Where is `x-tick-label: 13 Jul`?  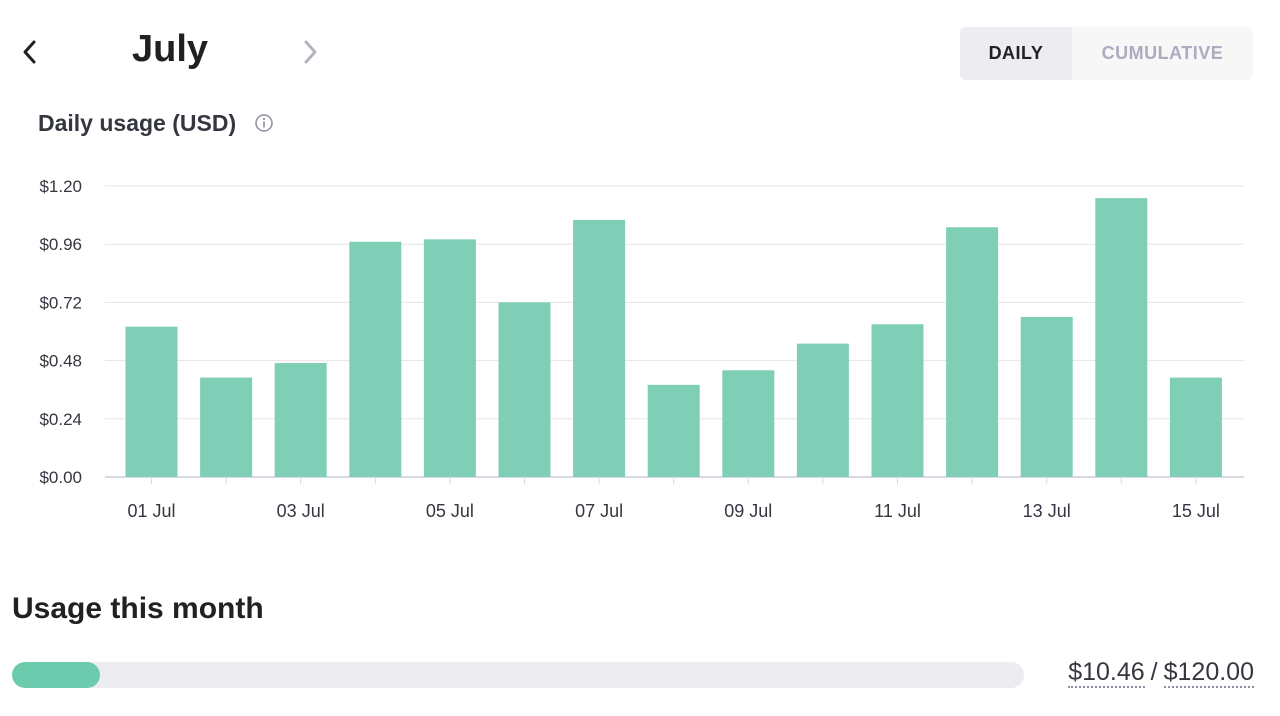
x-tick-label: 13 Jul is located at coordinates (1047, 511).